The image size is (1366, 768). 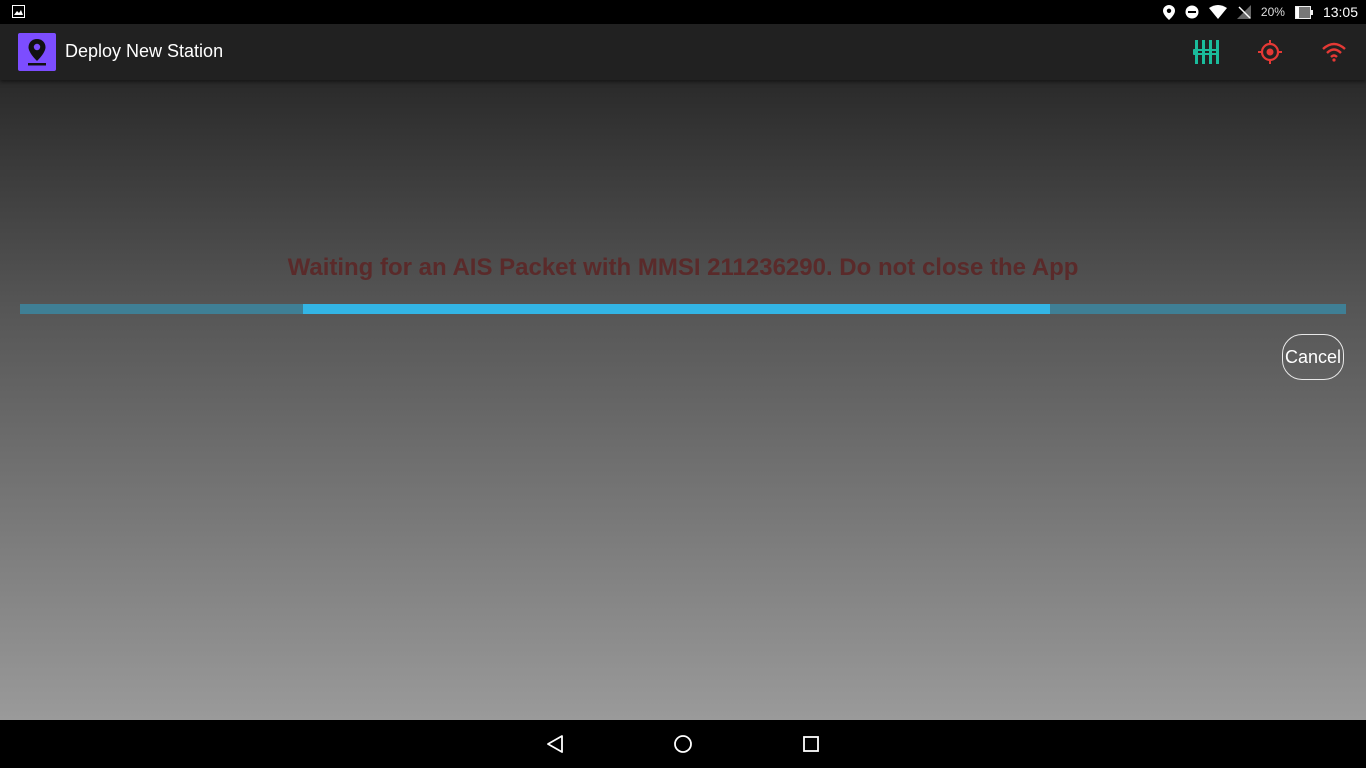 I want to click on map-pin-icon, so click(x=37, y=52).